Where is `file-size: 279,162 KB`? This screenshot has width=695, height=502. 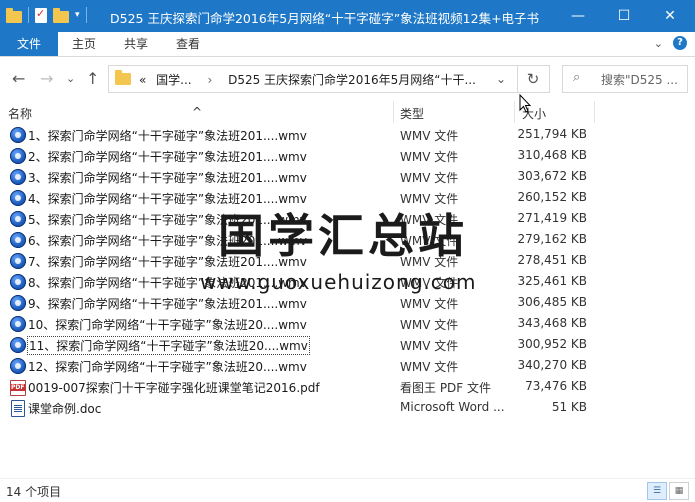 file-size: 279,162 KB is located at coordinates (552, 239).